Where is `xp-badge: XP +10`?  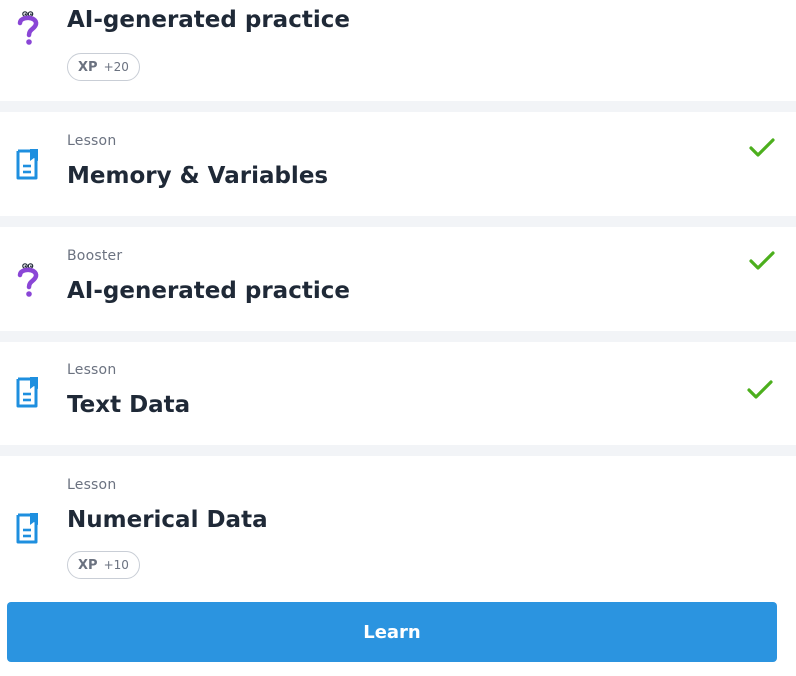
xp-badge: XP +10 is located at coordinates (103, 565).